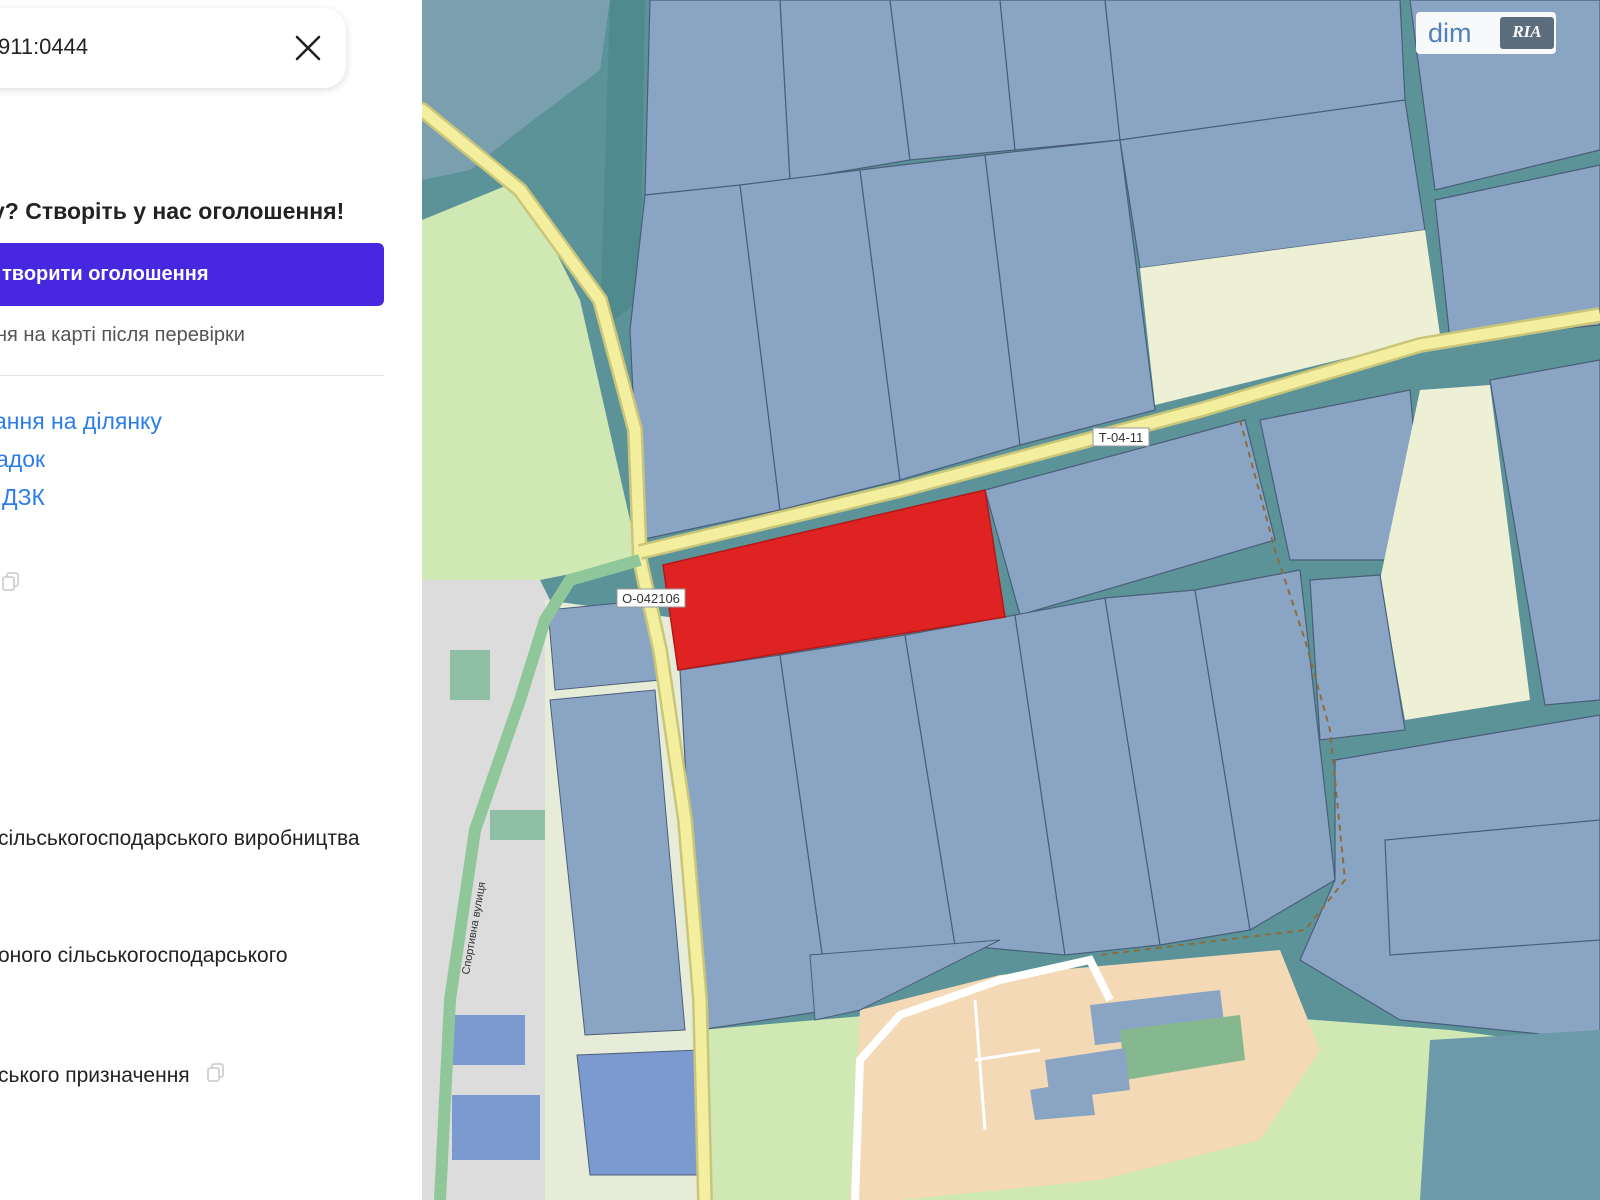  Describe the element at coordinates (81, 421) in the screenshot. I see `parcel-request-link: ання на ділянку` at that location.